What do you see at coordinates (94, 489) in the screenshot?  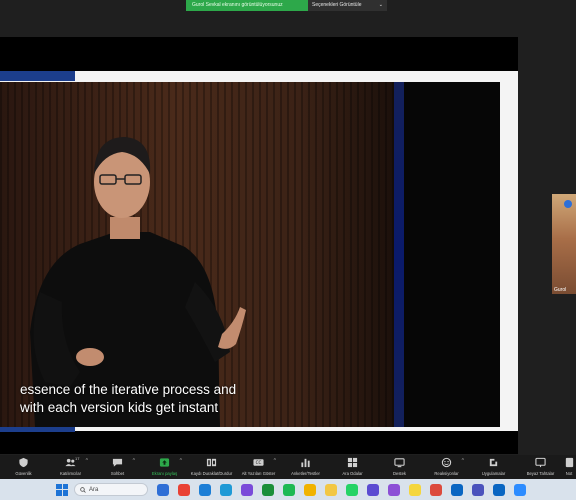 I see `search-placeholder: Ara` at bounding box center [94, 489].